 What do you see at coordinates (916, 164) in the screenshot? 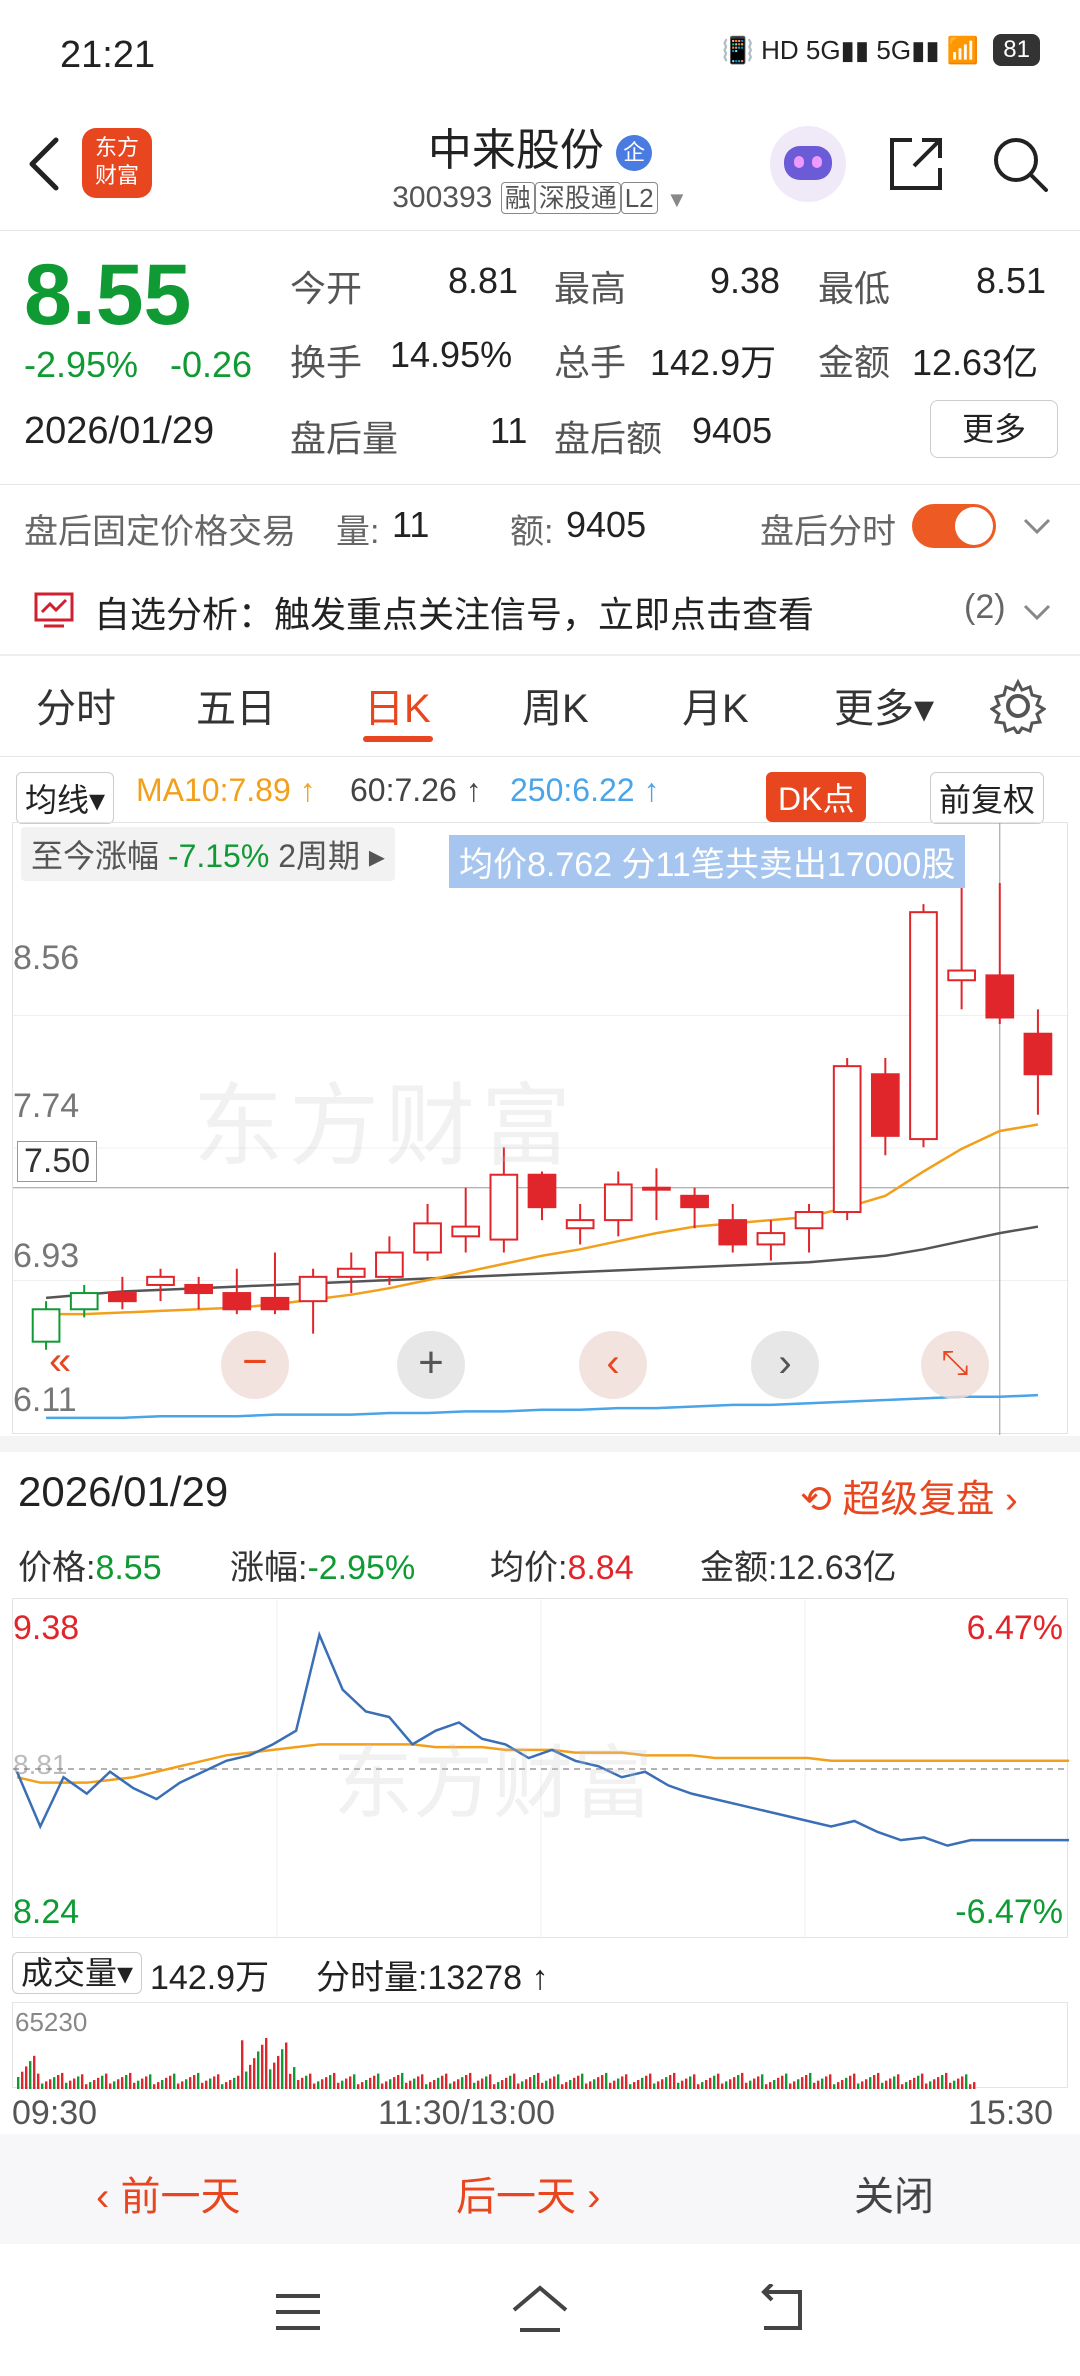
I see `share-icon` at bounding box center [916, 164].